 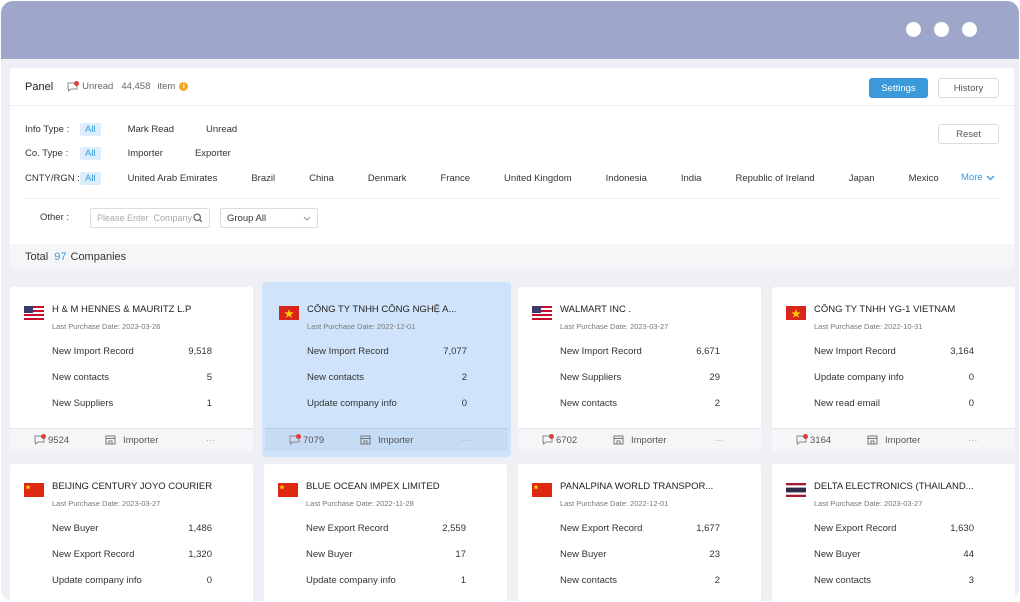 I want to click on building-icon, so click(x=365, y=440).